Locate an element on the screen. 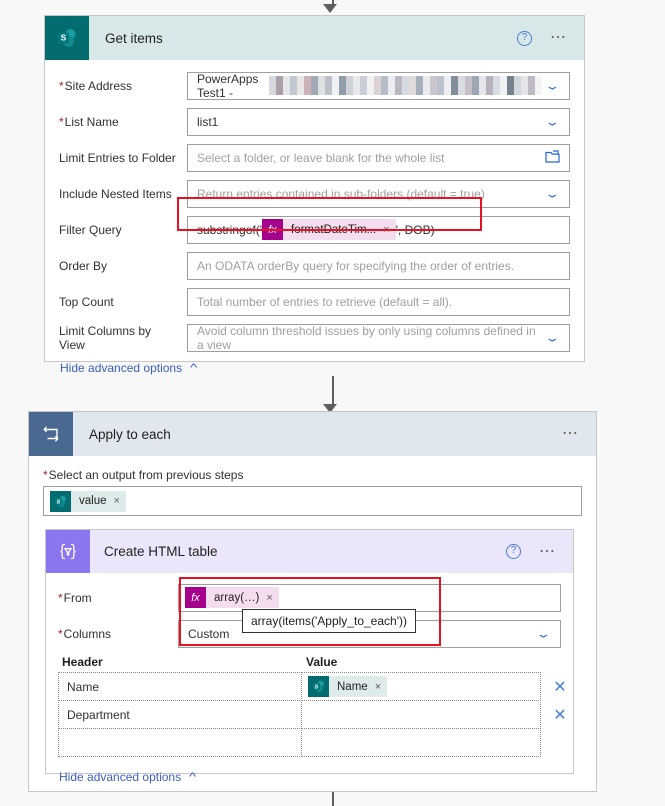 This screenshot has height=806, width=665. connector-middle is located at coordinates (332, 394).